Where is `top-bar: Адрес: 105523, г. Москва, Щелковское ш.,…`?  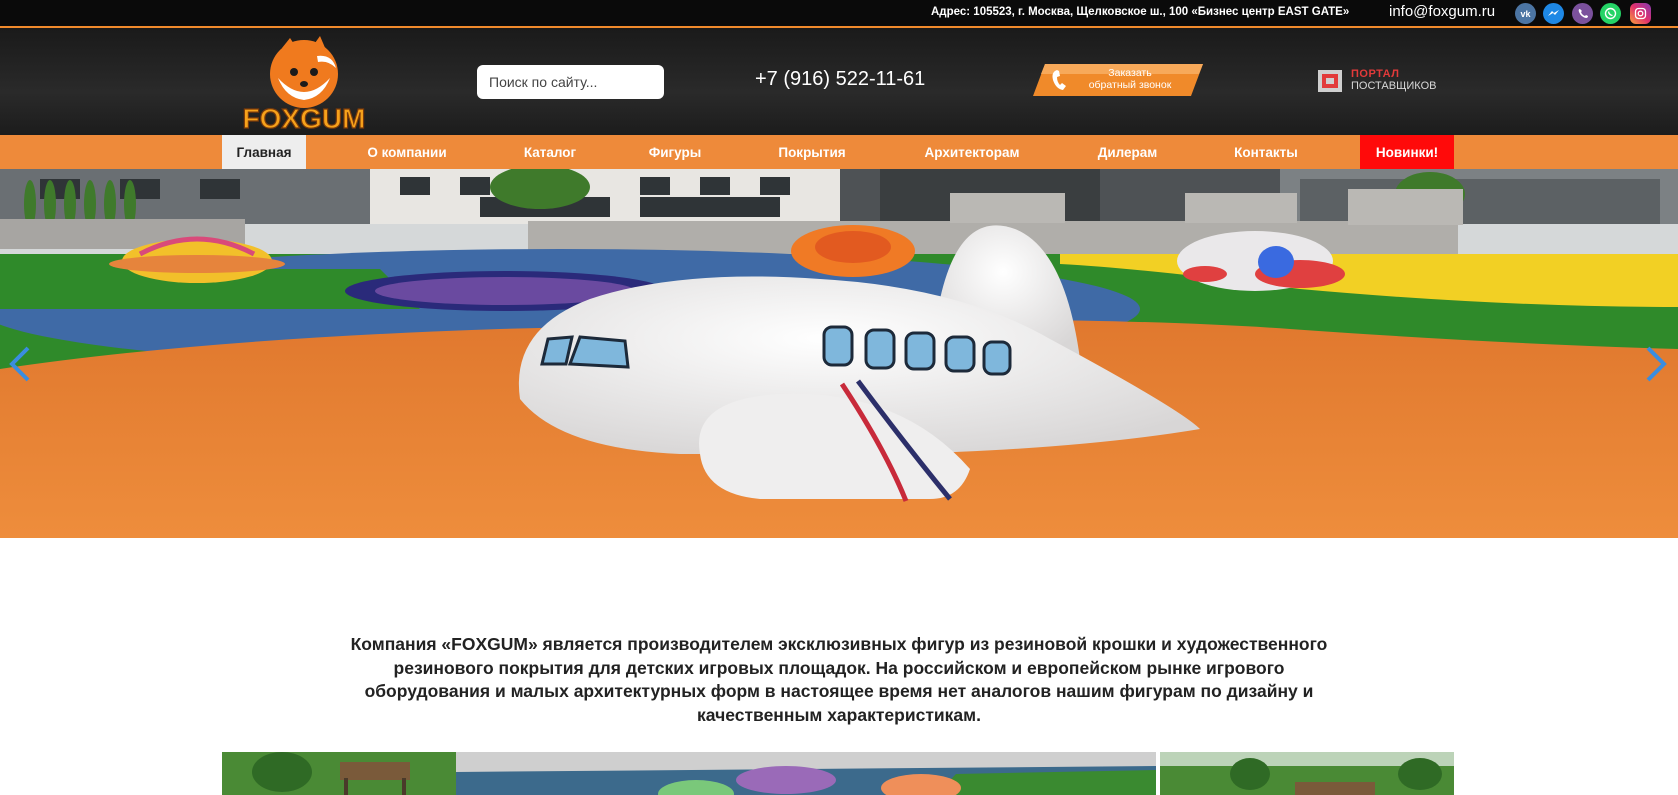
top-bar: Адрес: 105523, г. Москва, Щелковское ш.,… is located at coordinates (839, 14).